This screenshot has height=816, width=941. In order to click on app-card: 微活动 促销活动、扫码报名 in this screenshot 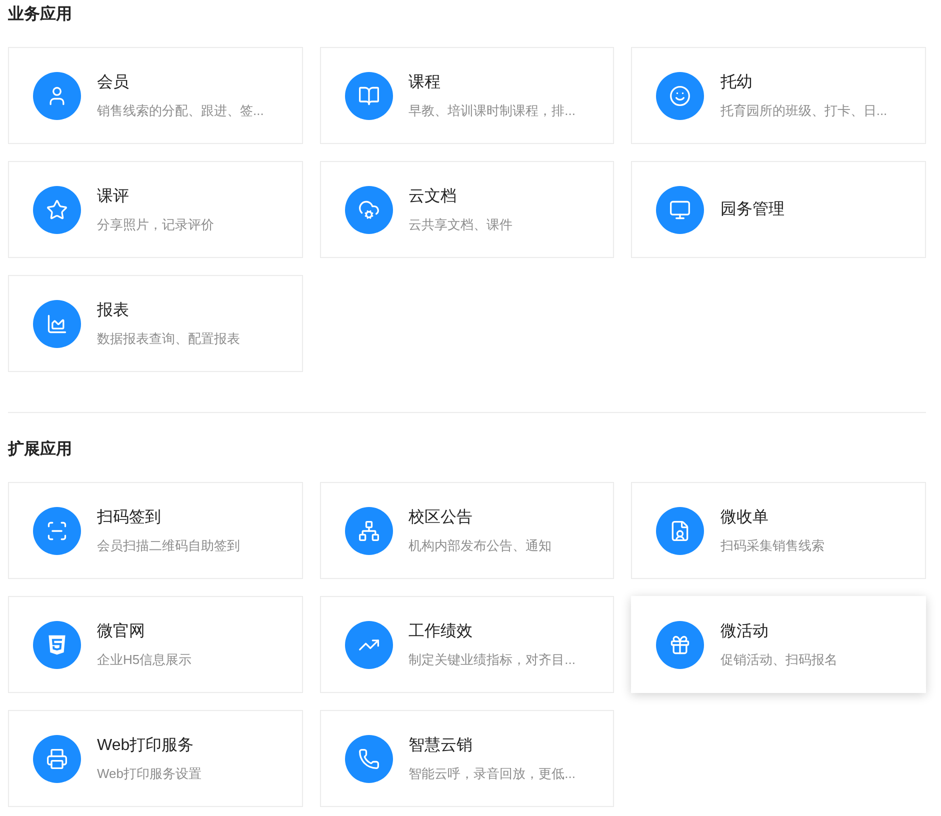, I will do `click(778, 644)`.